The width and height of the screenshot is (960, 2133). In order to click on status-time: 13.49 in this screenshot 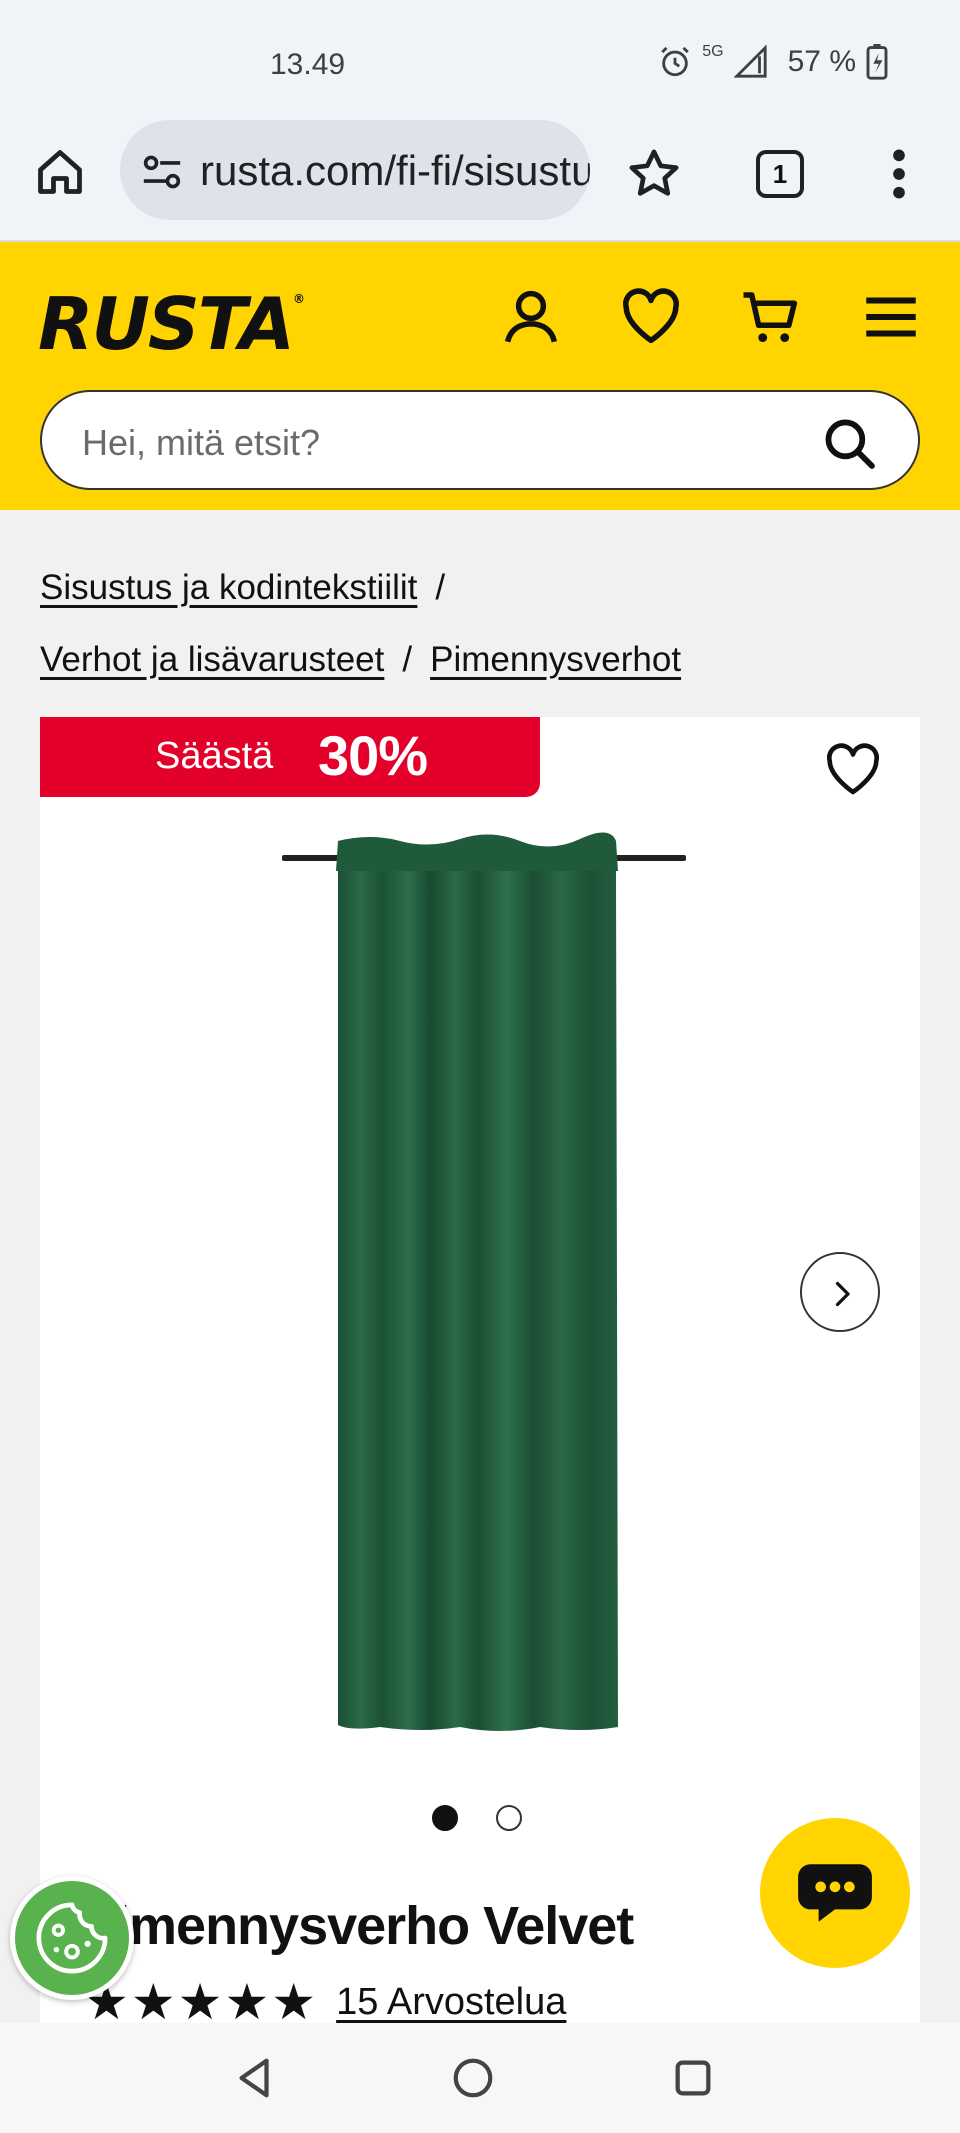, I will do `click(308, 64)`.